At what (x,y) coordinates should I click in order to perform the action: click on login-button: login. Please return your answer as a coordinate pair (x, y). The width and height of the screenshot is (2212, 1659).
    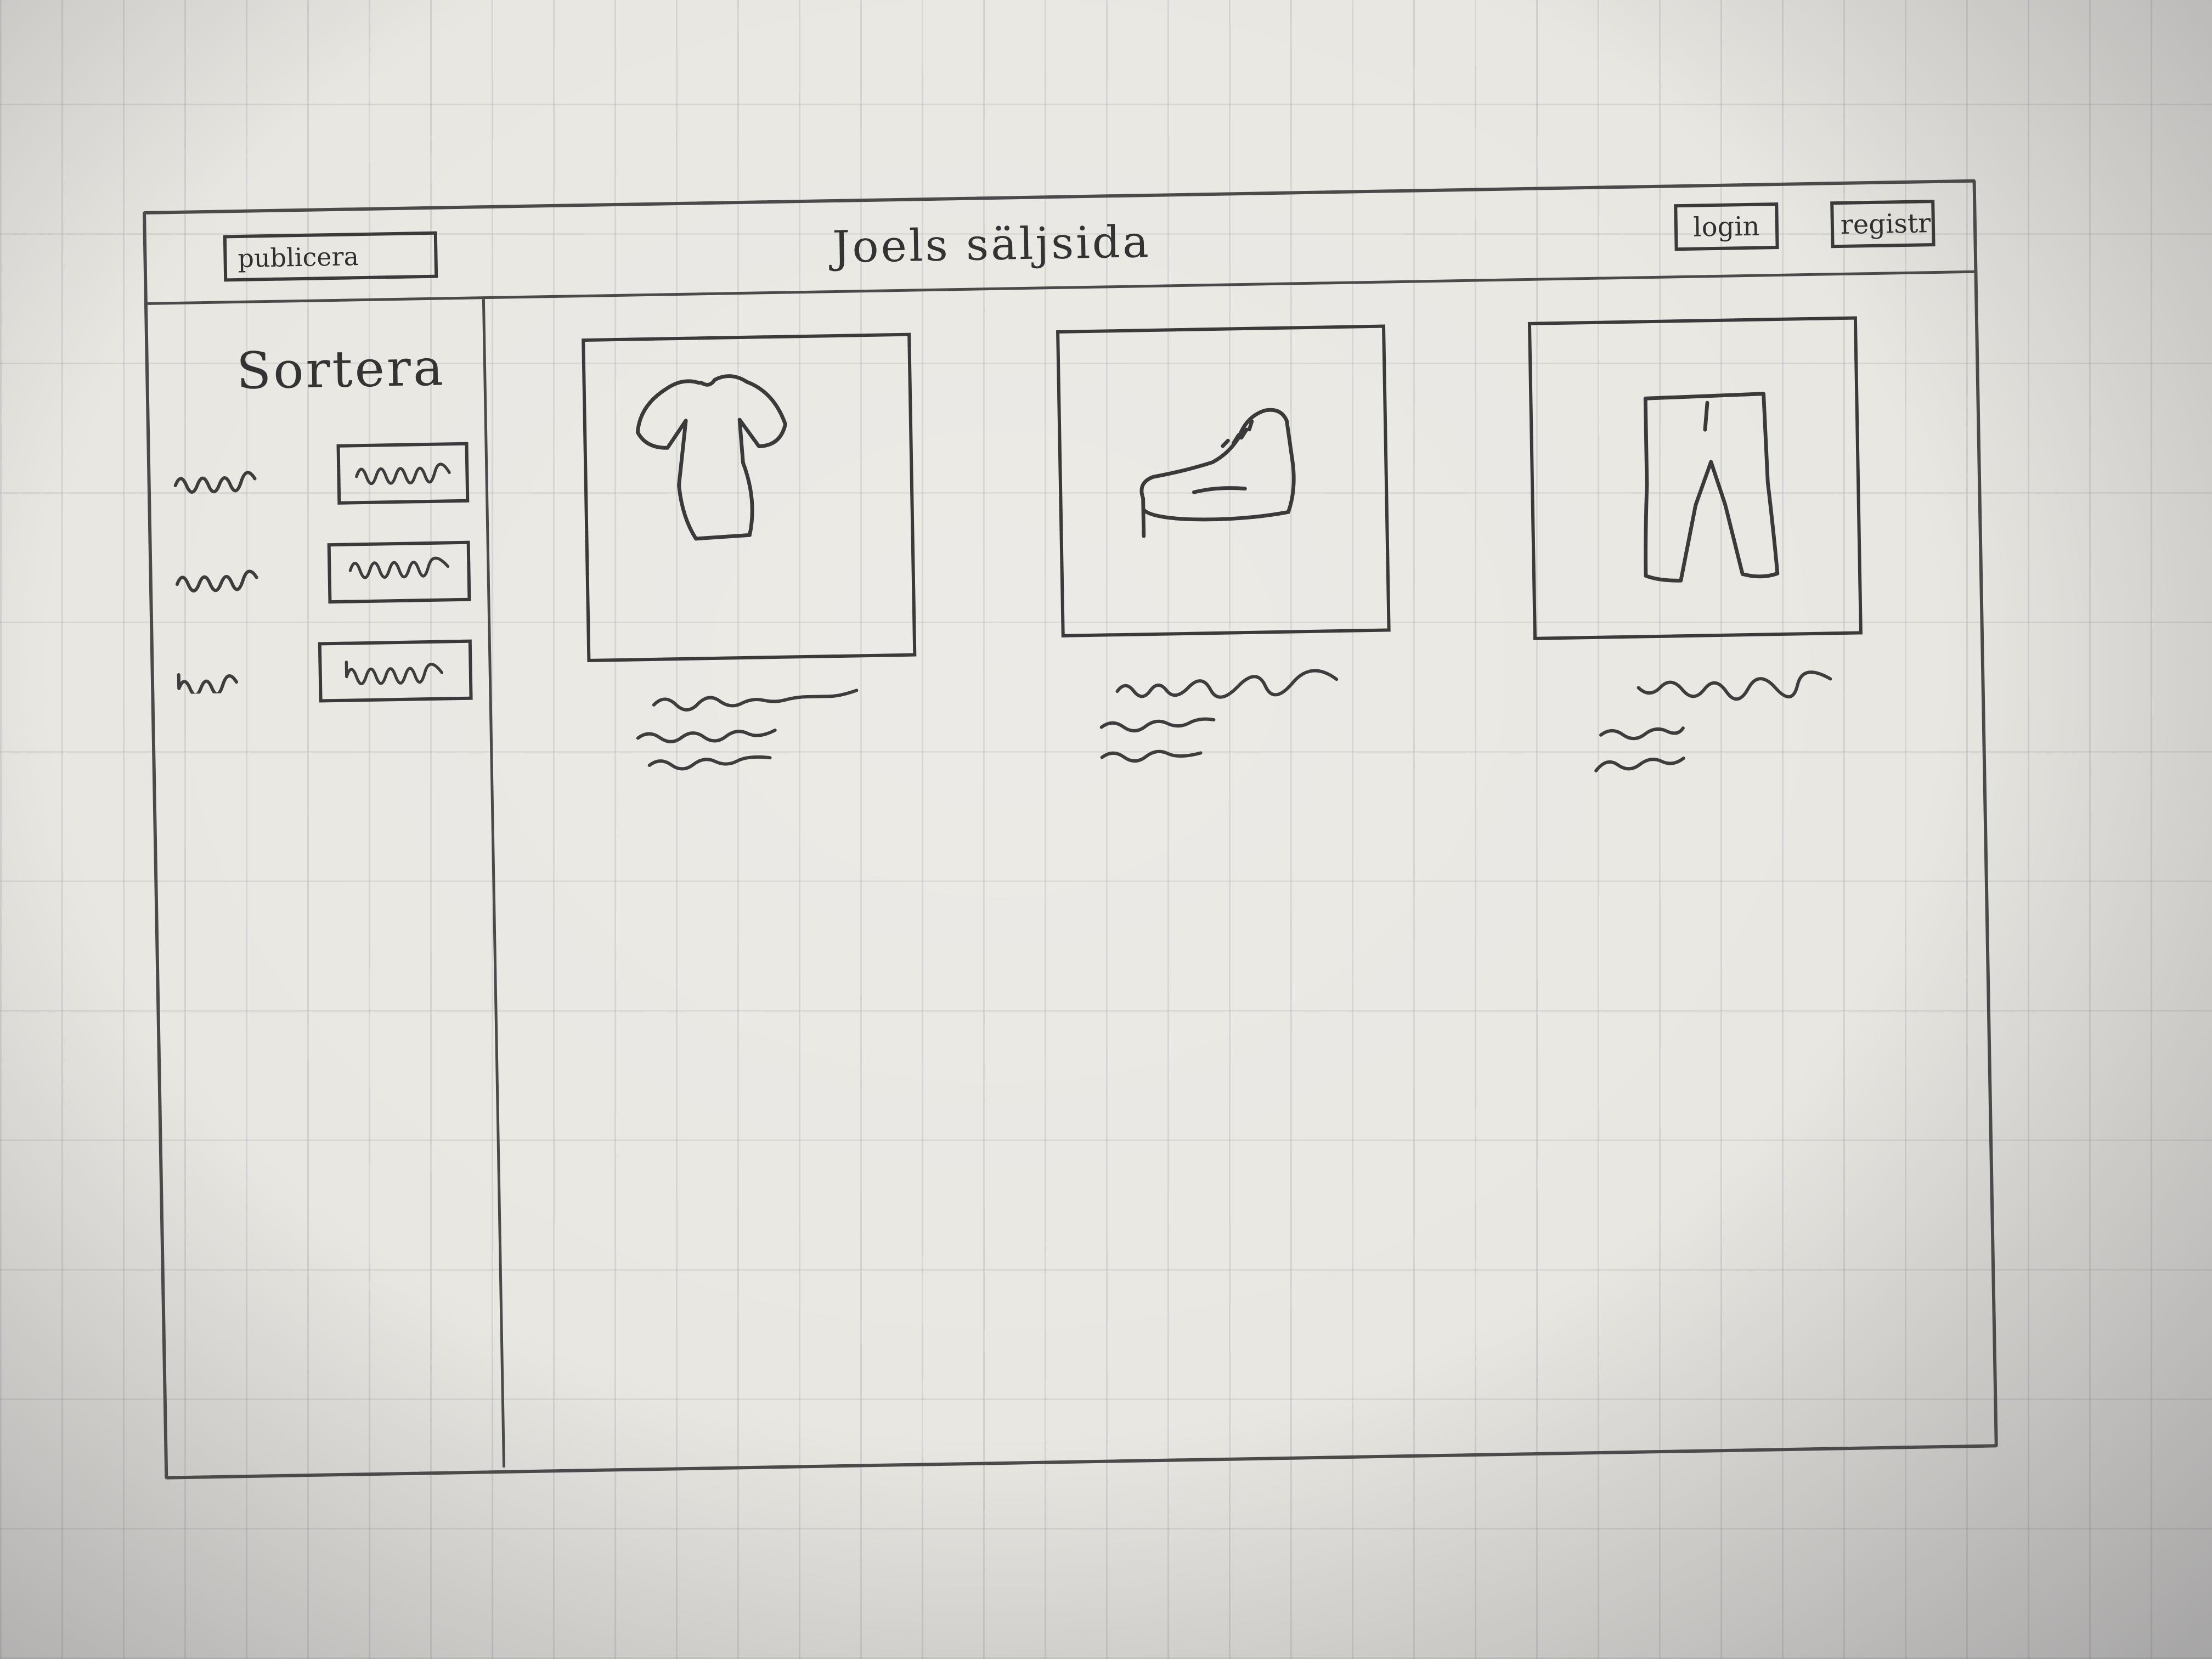
    Looking at the image, I should click on (1727, 226).